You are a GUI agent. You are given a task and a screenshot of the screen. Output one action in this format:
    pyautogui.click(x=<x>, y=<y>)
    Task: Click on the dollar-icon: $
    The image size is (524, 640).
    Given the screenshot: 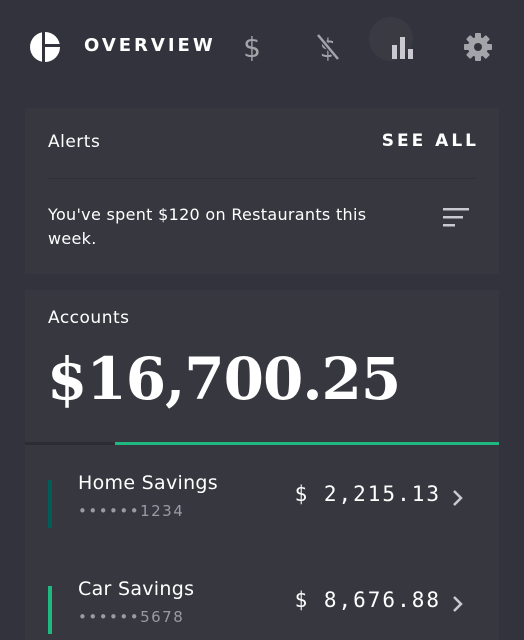 What is the action you would take?
    pyautogui.click(x=252, y=47)
    